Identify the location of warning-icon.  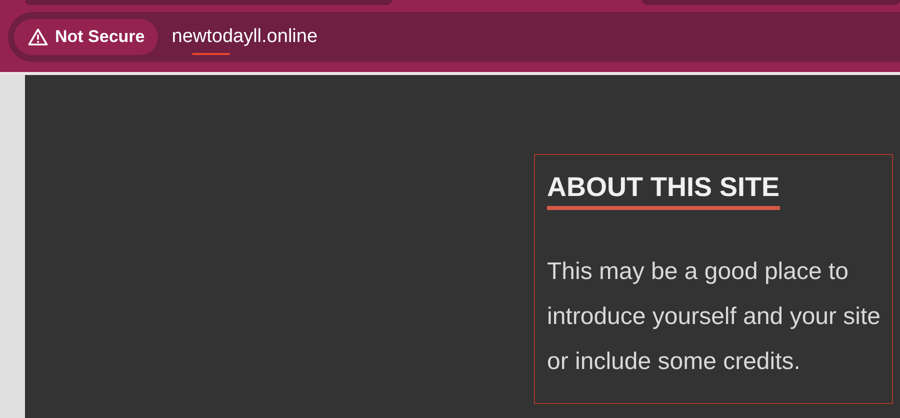
(38, 37).